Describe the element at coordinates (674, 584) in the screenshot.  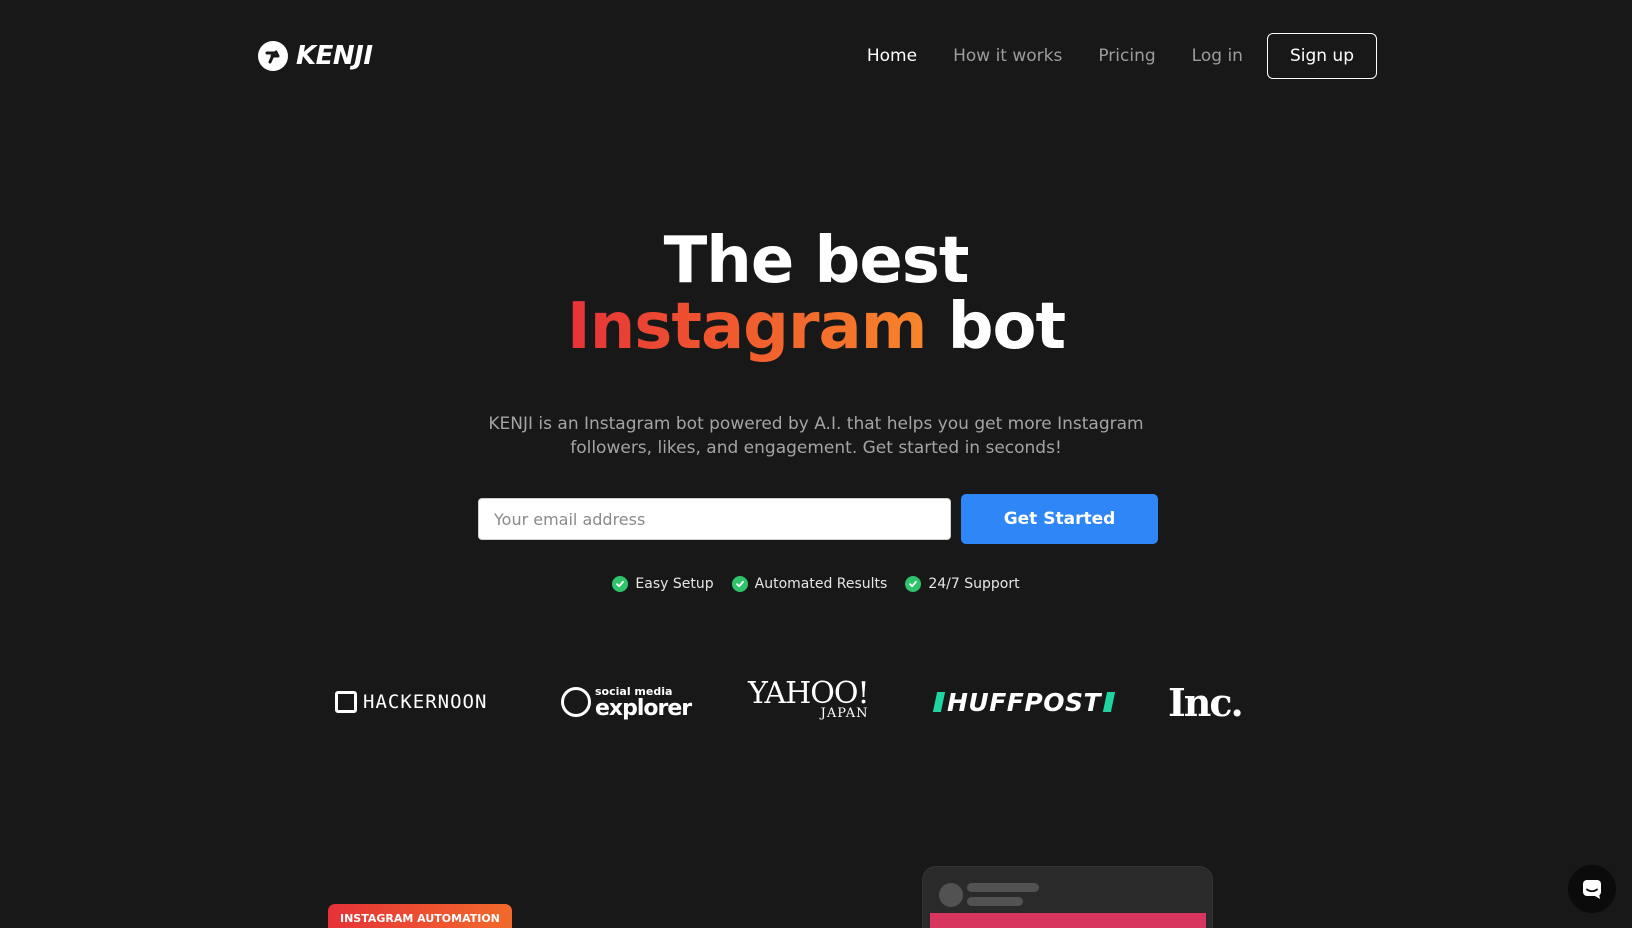
I see `feature-label: Easy Setup` at that location.